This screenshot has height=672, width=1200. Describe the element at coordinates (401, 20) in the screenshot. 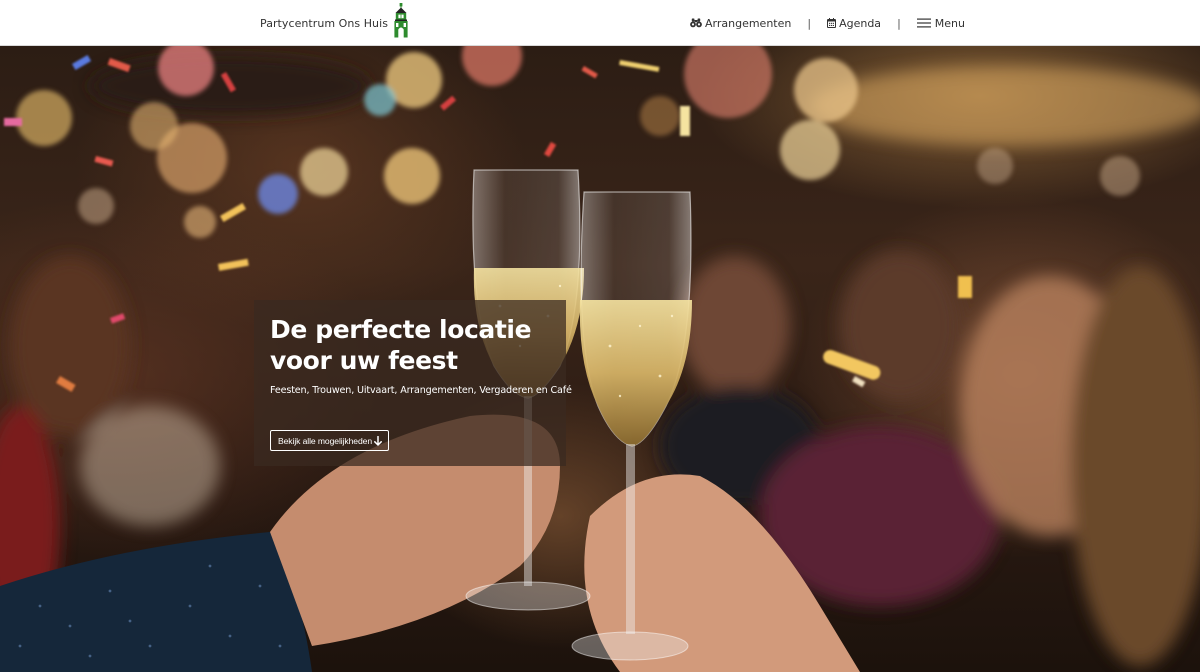

I see `green-tower-icon` at that location.